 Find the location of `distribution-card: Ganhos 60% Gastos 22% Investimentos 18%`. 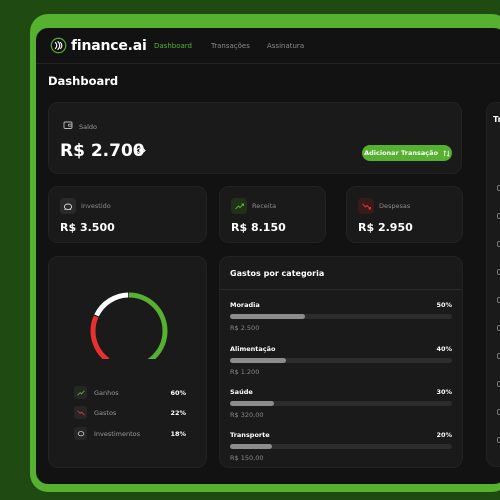

distribution-card: Ganhos 60% Gastos 22% Investimentos 18% is located at coordinates (127, 362).